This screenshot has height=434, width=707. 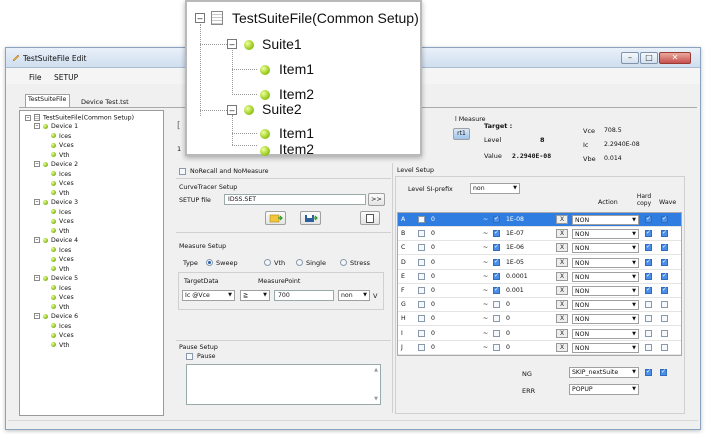 What do you see at coordinates (35, 77) in the screenshot?
I see `menu-file: File` at bounding box center [35, 77].